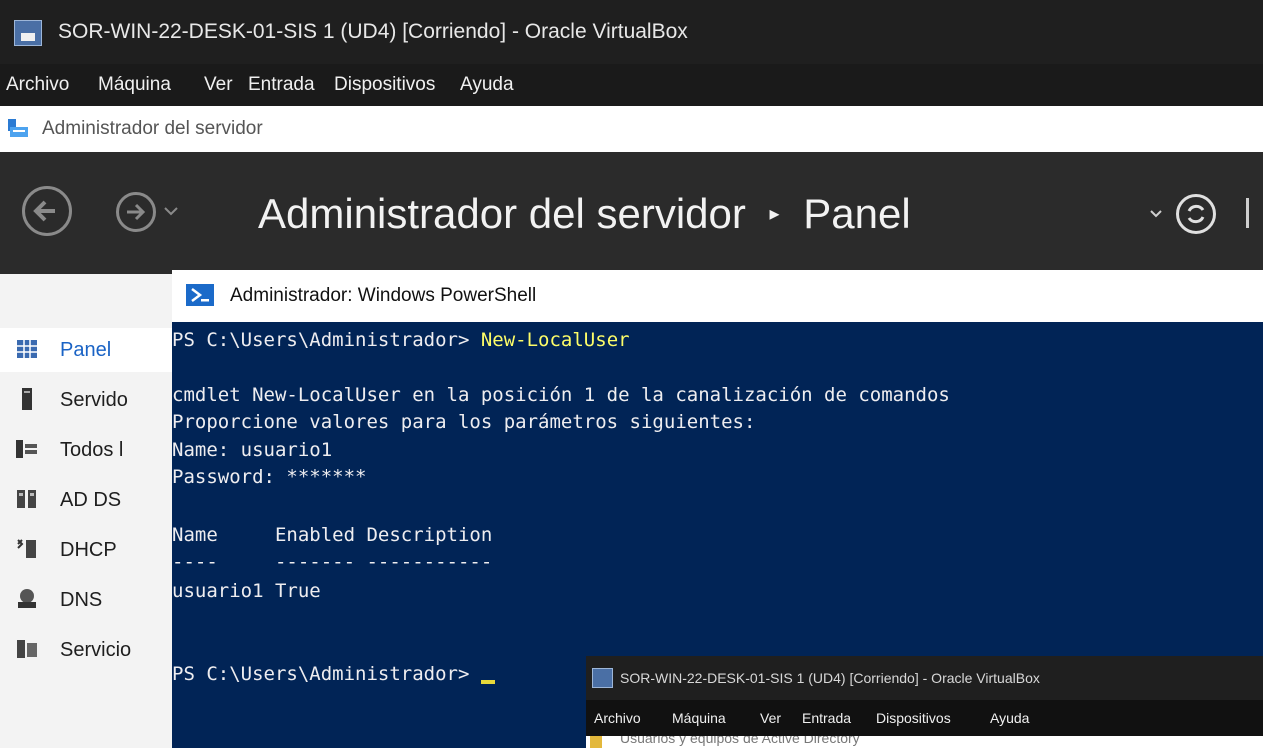 This screenshot has width=1263, height=748. I want to click on forward-button, so click(136, 212).